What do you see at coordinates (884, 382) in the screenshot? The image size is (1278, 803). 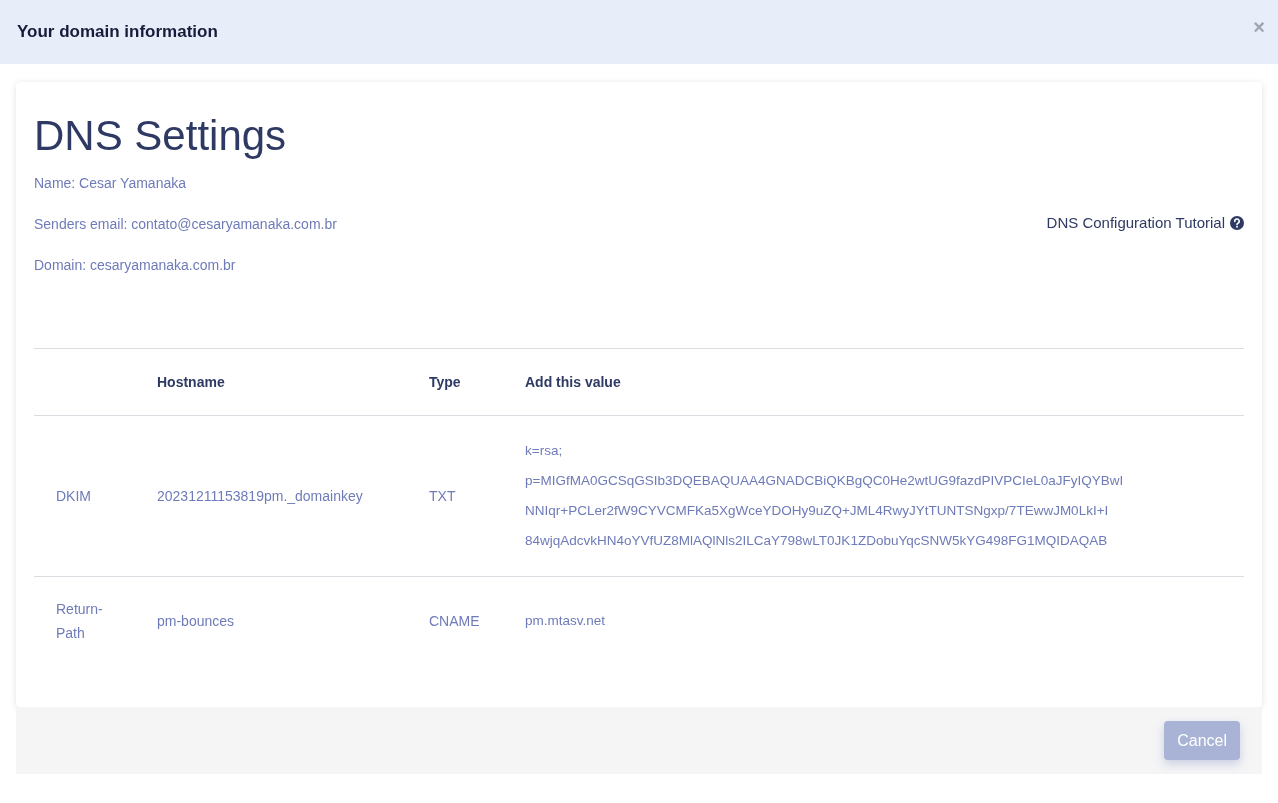 I see `column-header: Add this value` at bounding box center [884, 382].